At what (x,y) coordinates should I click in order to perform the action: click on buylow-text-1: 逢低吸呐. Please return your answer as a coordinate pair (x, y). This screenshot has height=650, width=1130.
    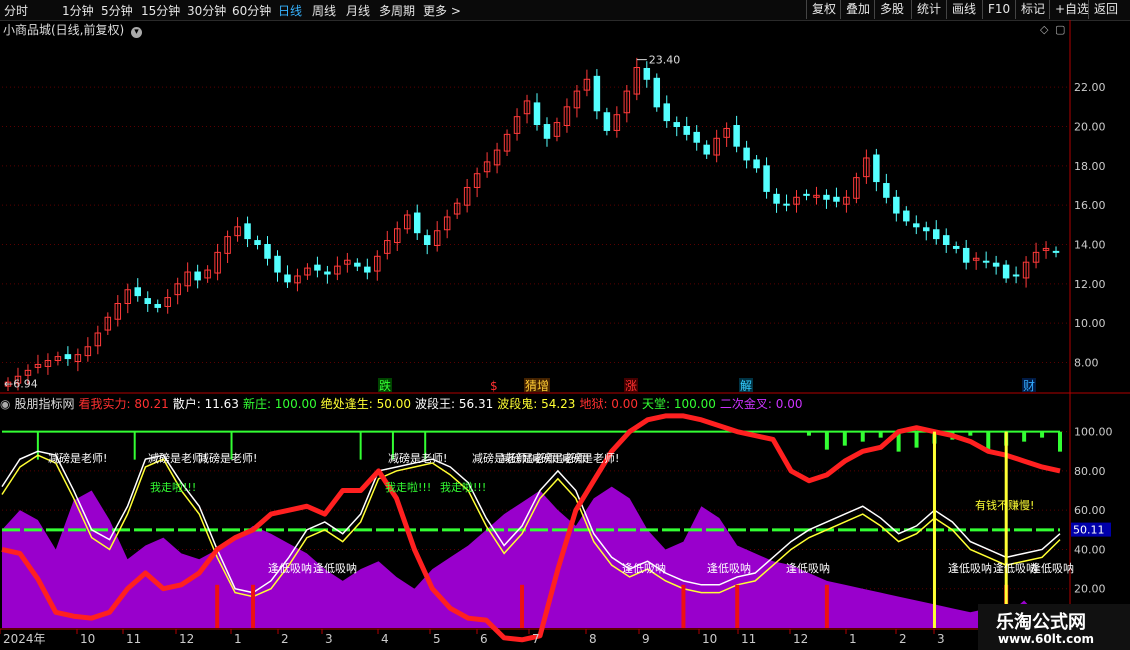
    Looking at the image, I should click on (335, 568).